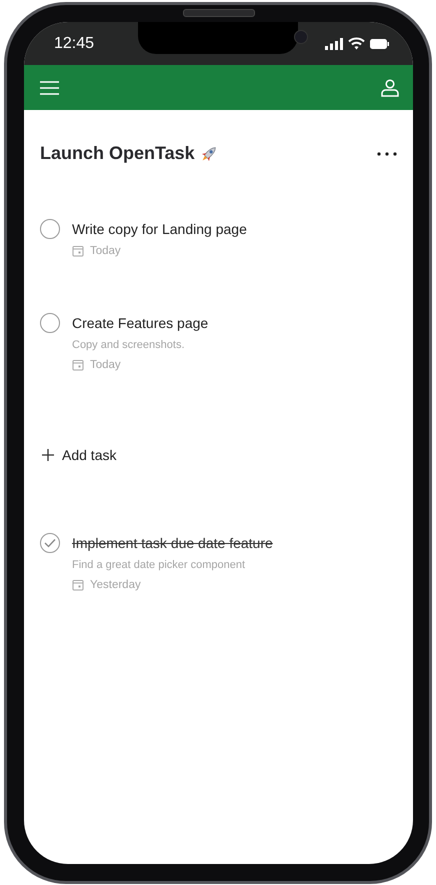 This screenshot has width=436, height=885. I want to click on due-date: Yesterday, so click(115, 585).